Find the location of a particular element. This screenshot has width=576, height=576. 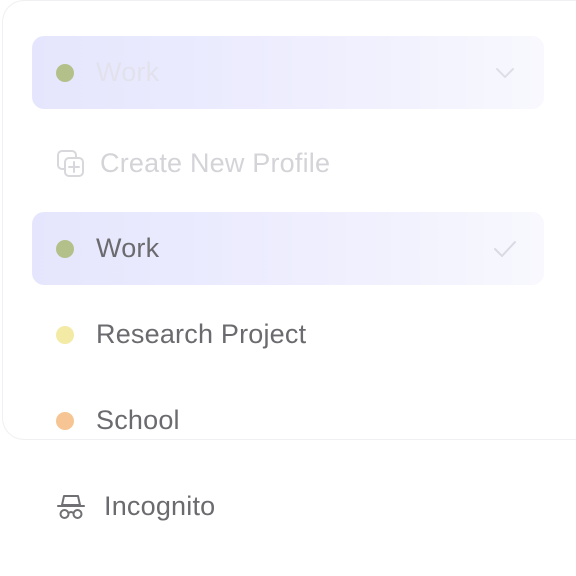

create-new-profile-label: Create New Profile is located at coordinates (215, 163).